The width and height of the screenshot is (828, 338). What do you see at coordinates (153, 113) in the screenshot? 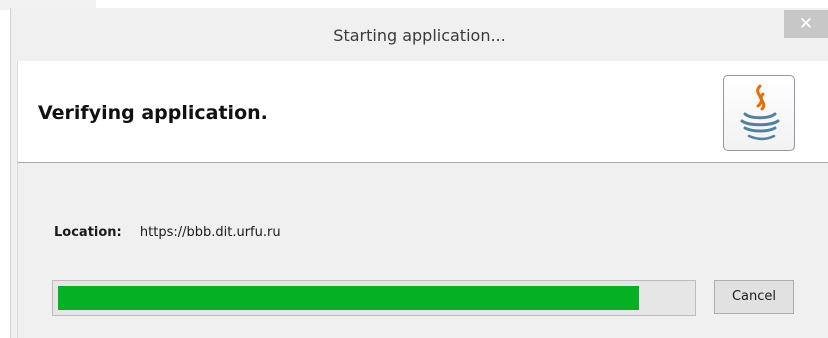
I see `header-title: Verifying application.` at bounding box center [153, 113].